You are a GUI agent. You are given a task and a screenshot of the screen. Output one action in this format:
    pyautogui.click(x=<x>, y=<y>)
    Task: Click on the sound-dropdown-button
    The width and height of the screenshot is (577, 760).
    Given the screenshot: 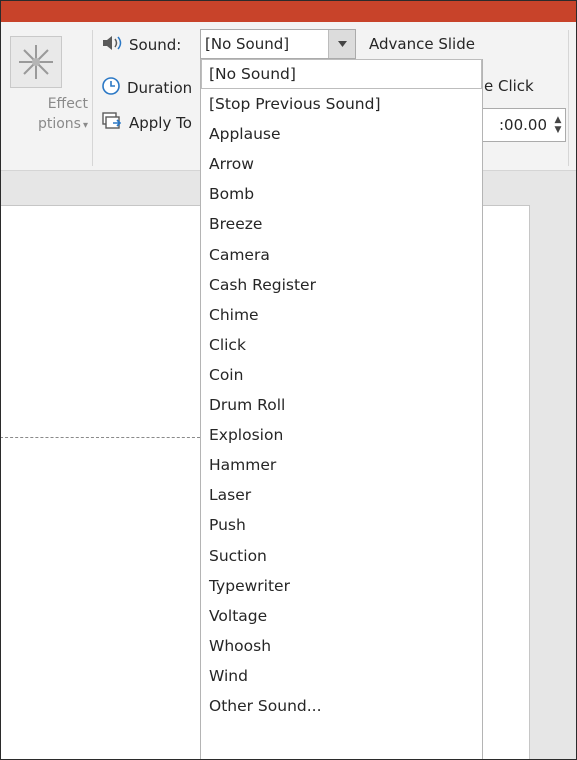 What is the action you would take?
    pyautogui.click(x=341, y=44)
    